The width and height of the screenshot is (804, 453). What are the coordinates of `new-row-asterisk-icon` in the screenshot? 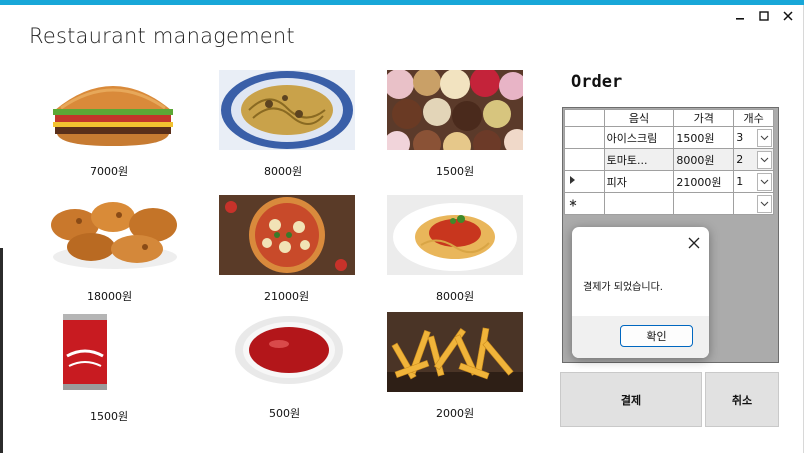 It's located at (573, 203).